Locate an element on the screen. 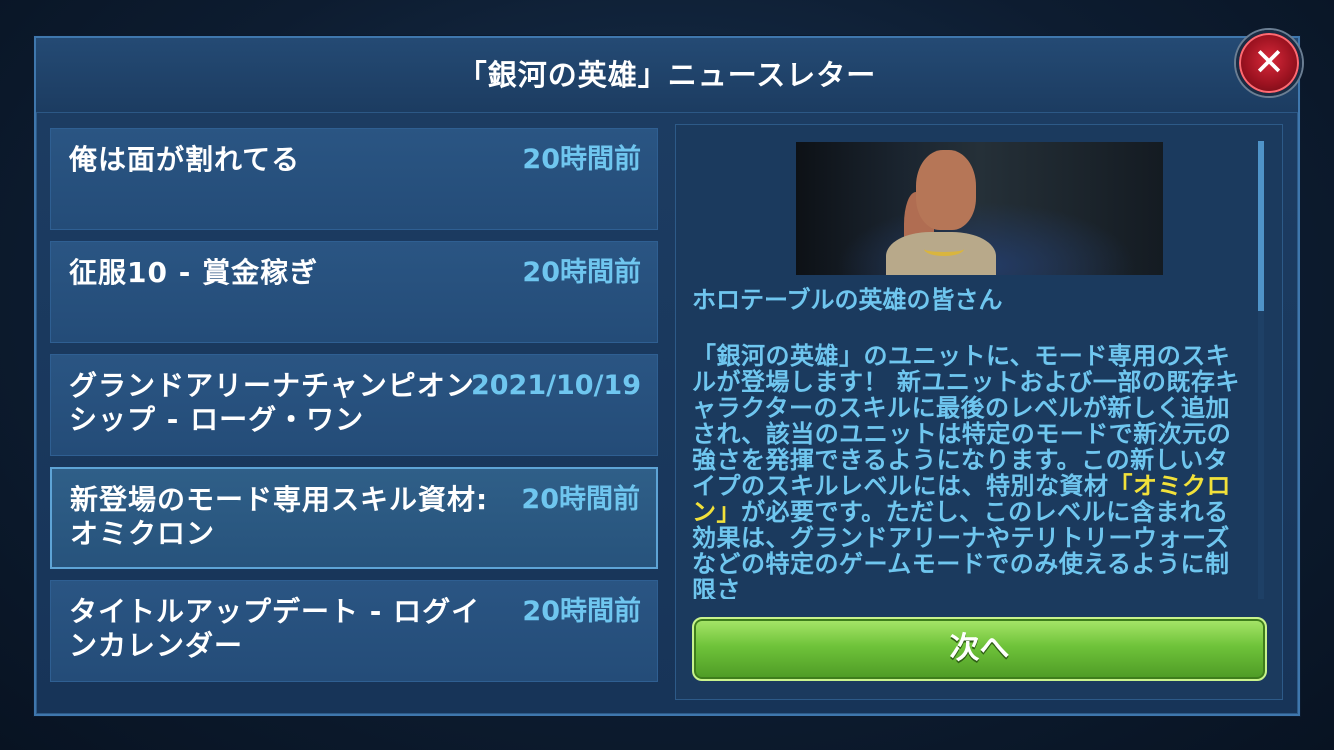  news-item-selected: 新登場のモード専用スキル資材: オミクロン 20時間前 is located at coordinates (354, 518).